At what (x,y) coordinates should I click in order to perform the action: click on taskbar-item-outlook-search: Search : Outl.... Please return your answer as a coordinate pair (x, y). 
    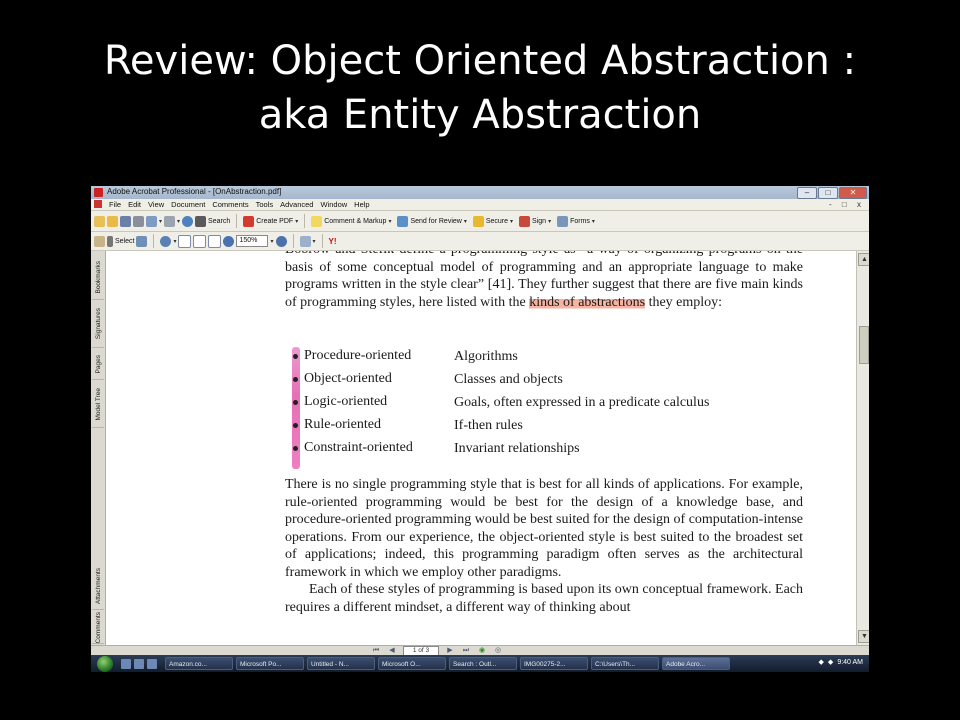
    Looking at the image, I should click on (483, 663).